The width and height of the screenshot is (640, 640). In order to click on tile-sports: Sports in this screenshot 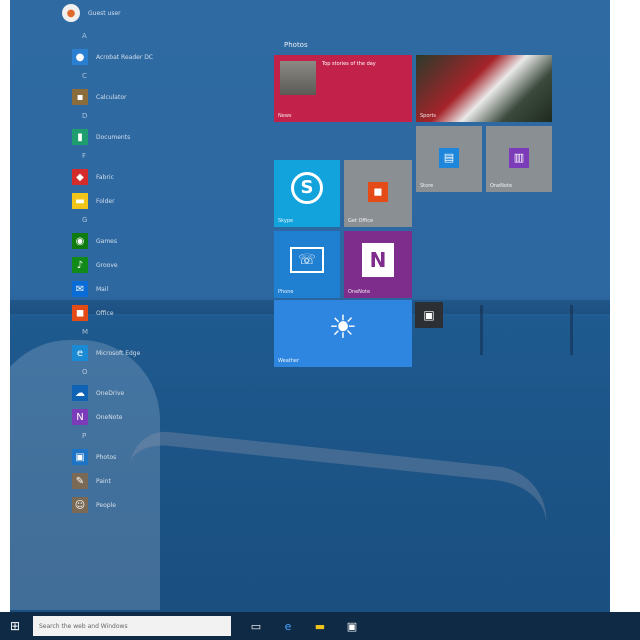, I will do `click(484, 88)`.